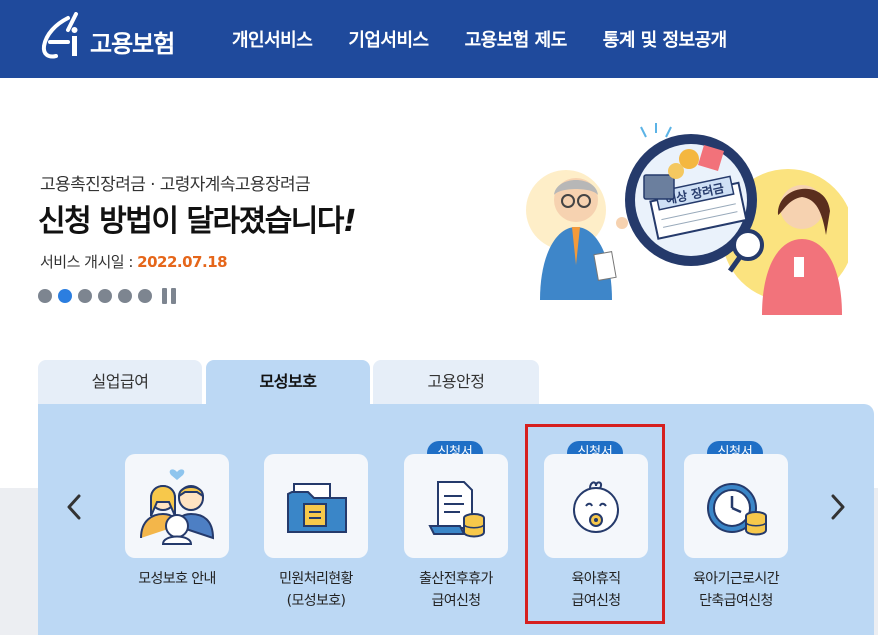 This screenshot has height=635, width=878. Describe the element at coordinates (456, 601) in the screenshot. I see `service-label-line-2: 급여신청` at that location.